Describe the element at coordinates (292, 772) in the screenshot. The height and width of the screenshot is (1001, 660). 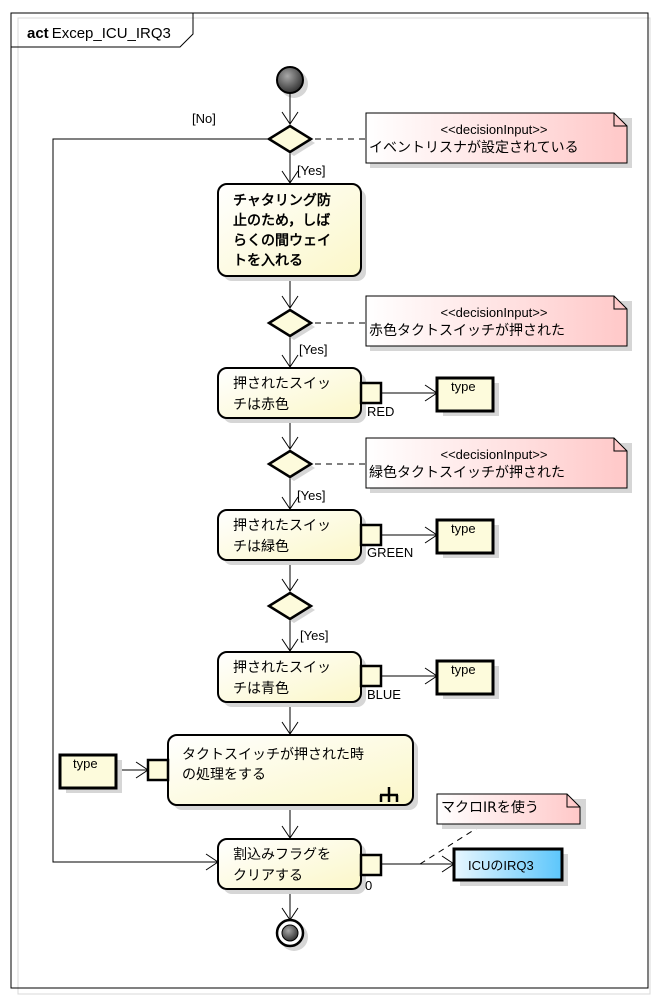
I see `action-handle-switch-press: タクトスイッチが押された時 の処理をする` at that location.